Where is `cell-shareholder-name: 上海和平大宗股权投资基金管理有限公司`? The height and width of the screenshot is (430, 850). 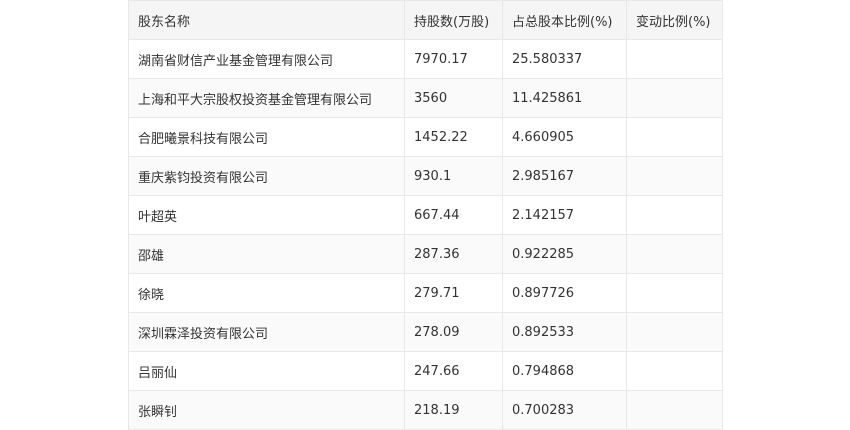
cell-shareholder-name: 上海和平大宗股权投资基金管理有限公司 is located at coordinates (266, 98).